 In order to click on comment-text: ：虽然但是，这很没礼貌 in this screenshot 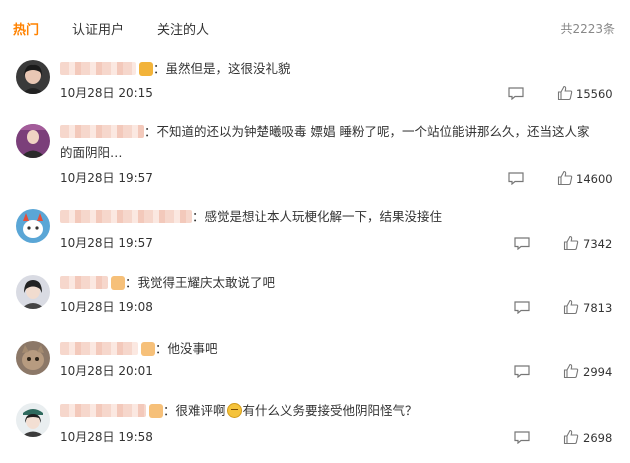, I will do `click(222, 68)`.